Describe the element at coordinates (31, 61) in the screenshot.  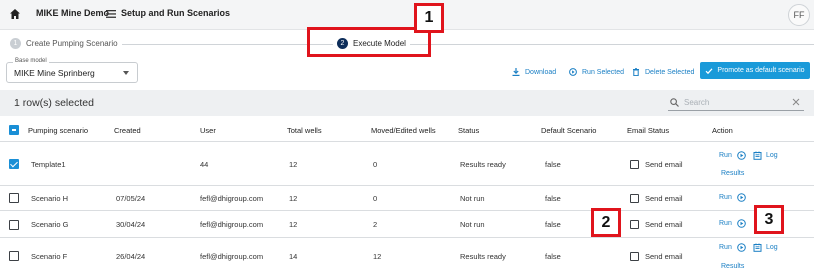
I see `base-model-label: Base model` at that location.